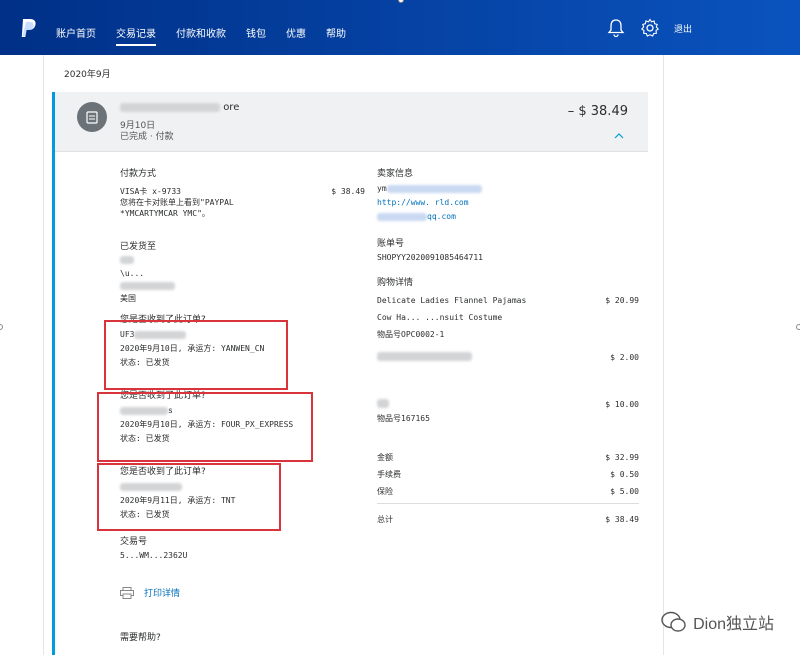  Describe the element at coordinates (395, 283) in the screenshot. I see `purchase-details-label: 购物详情` at that location.